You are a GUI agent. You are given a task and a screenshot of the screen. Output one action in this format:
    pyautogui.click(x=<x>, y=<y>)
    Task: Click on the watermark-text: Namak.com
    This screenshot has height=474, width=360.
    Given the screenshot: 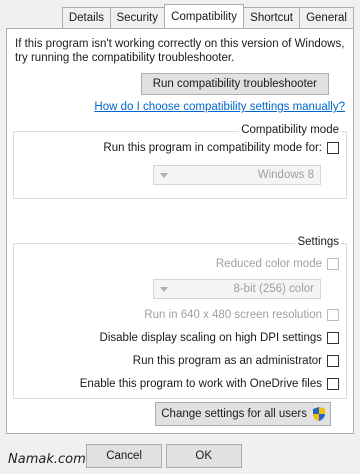 What is the action you would take?
    pyautogui.click(x=47, y=459)
    